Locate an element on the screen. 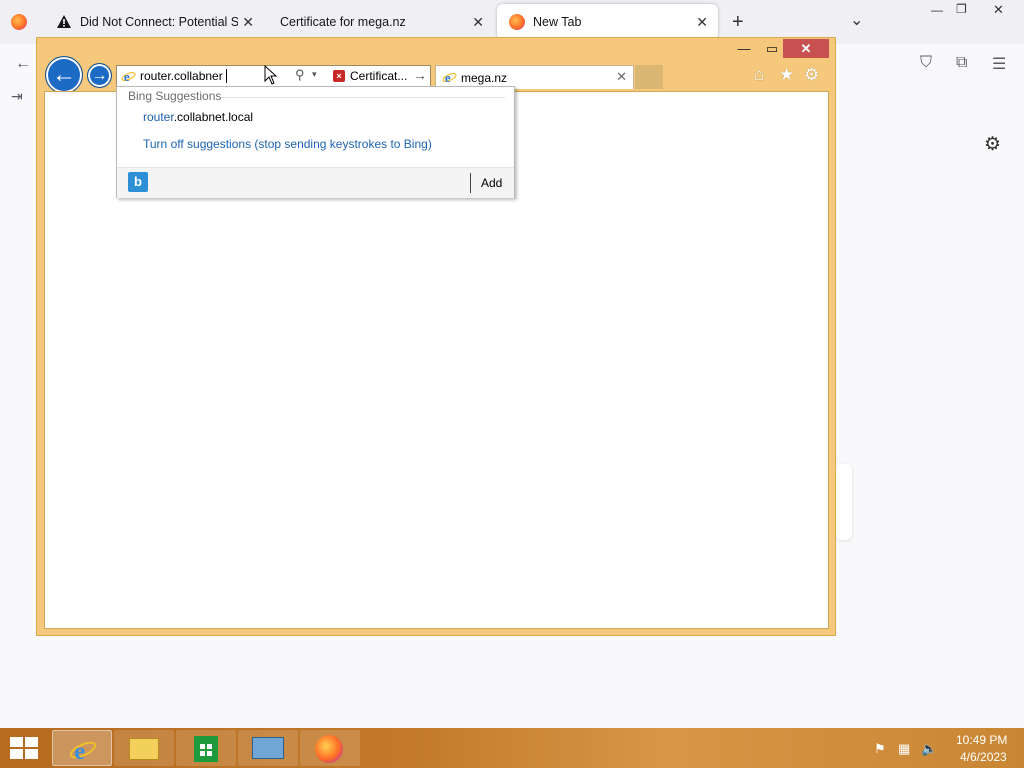 This screenshot has height=768, width=1024. ie-forward-button: → is located at coordinates (99, 75).